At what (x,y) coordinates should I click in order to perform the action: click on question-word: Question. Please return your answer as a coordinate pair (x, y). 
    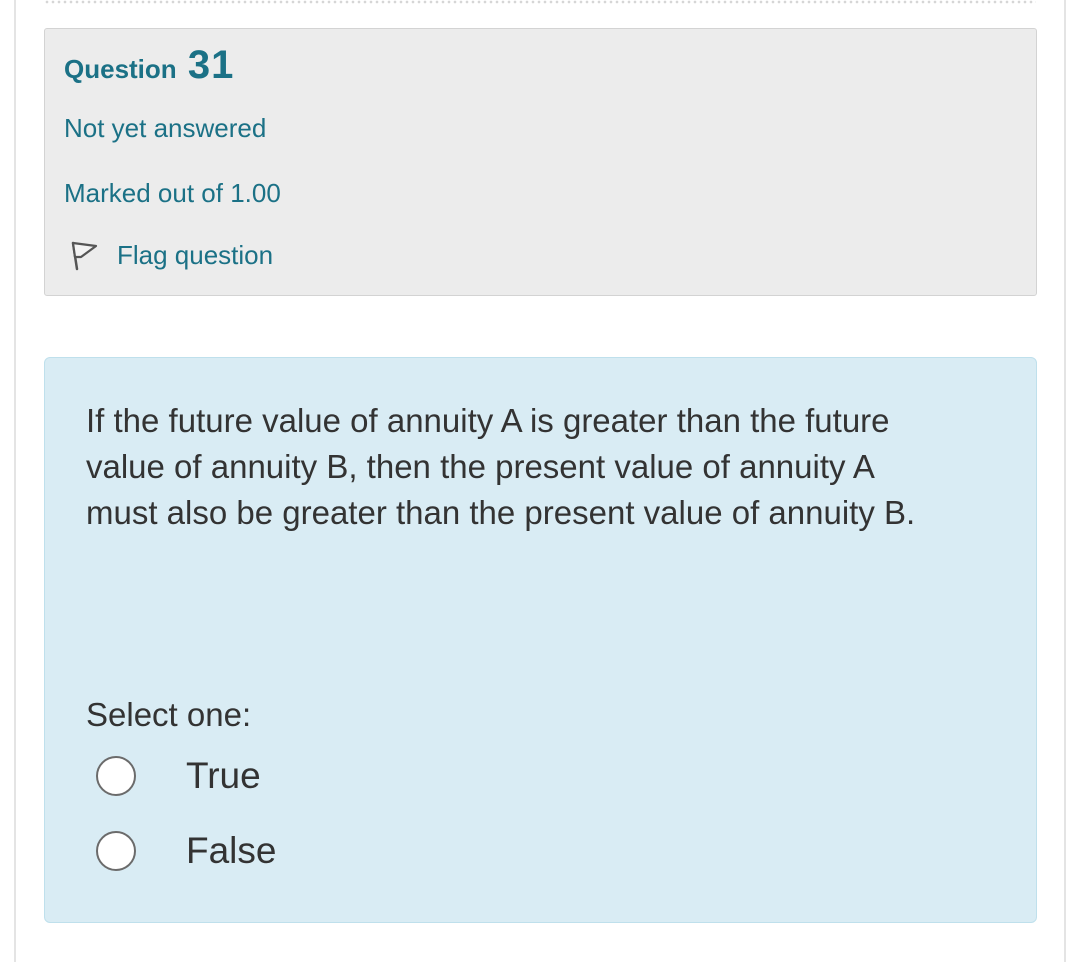
    Looking at the image, I should click on (120, 69).